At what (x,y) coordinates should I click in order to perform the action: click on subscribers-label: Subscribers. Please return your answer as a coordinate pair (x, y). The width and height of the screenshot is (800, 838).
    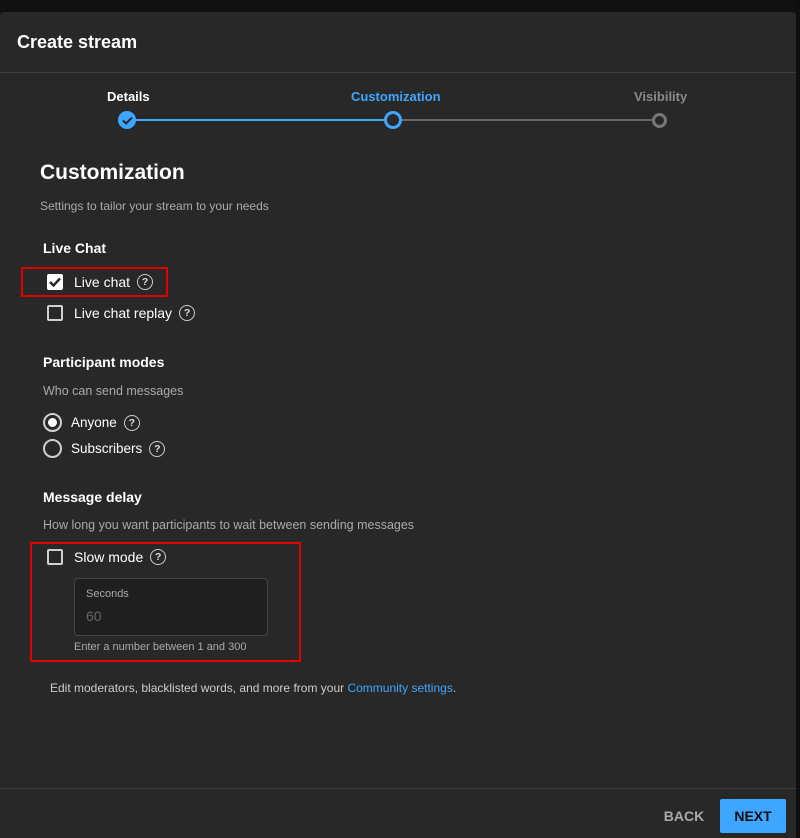
    Looking at the image, I should click on (107, 448).